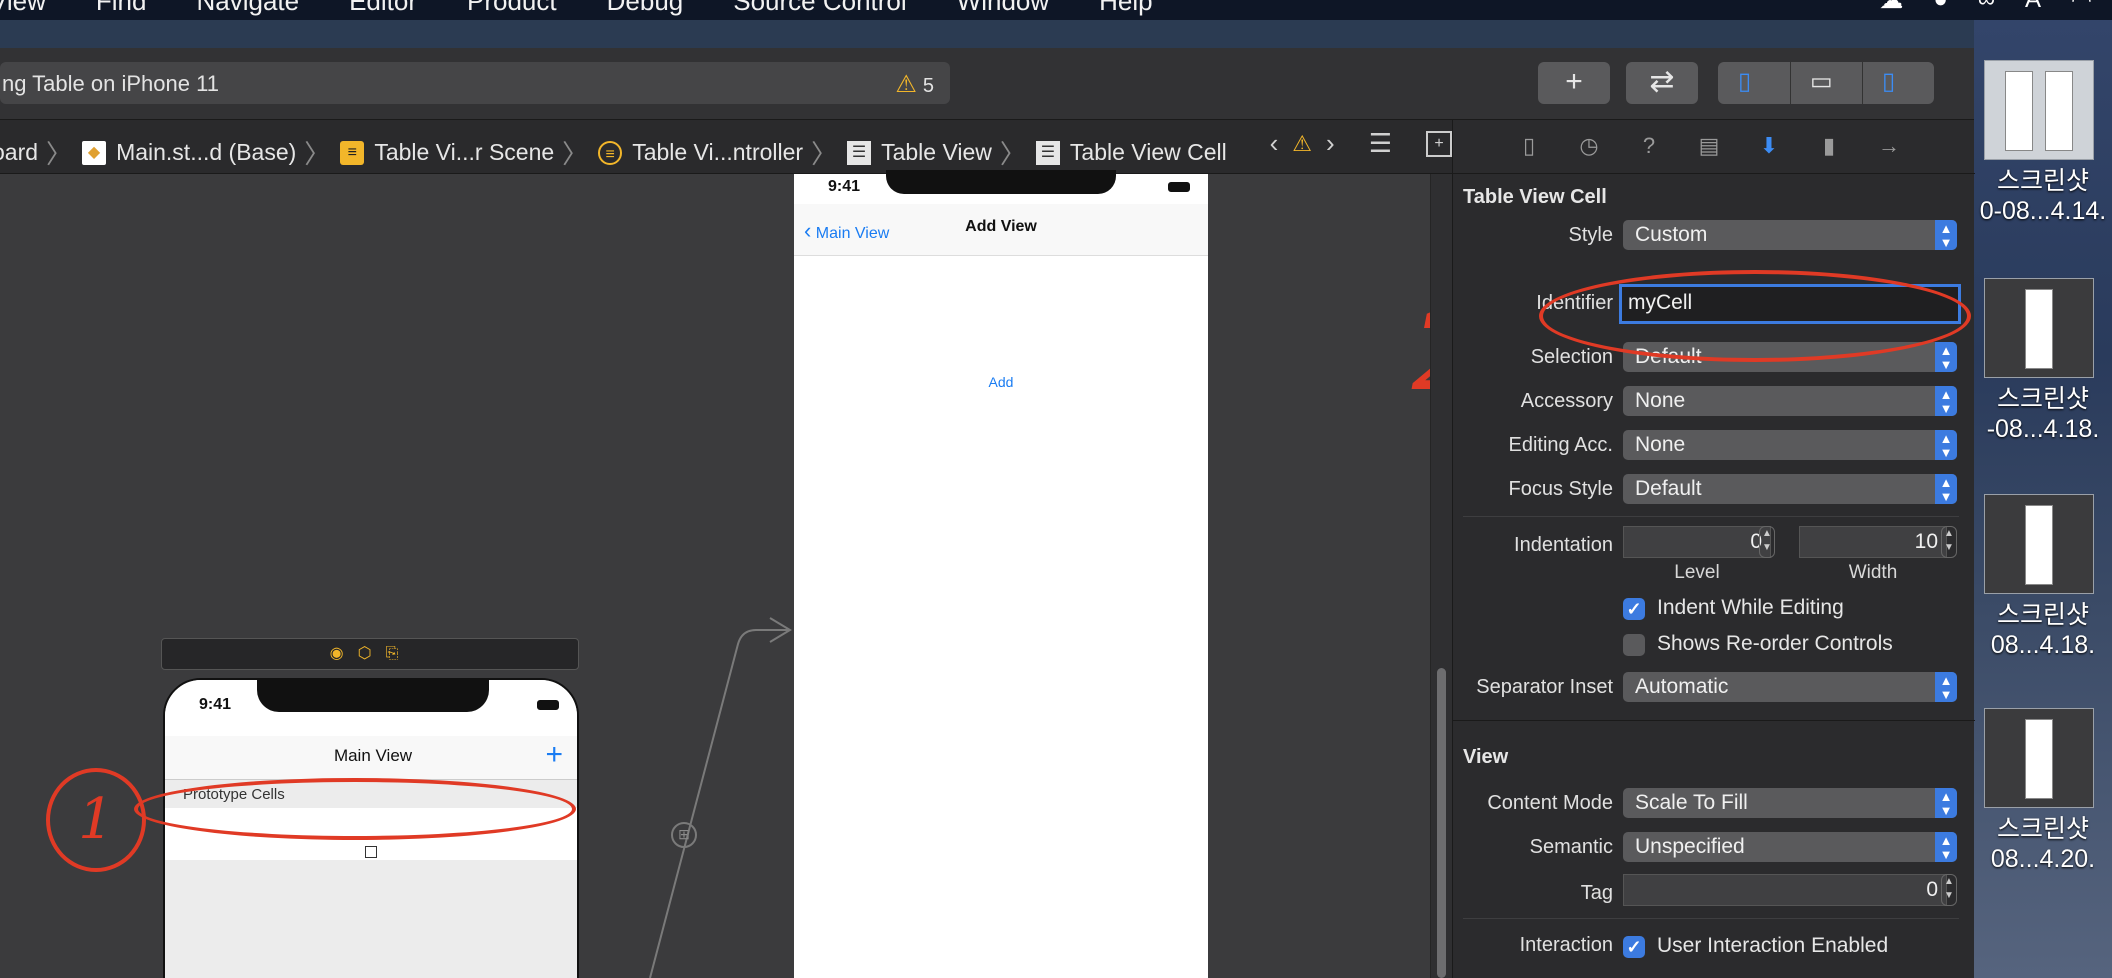 Image resolution: width=2112 pixels, height=978 pixels. I want to click on desktop-file-label: 0-08...4.14., so click(2043, 211).